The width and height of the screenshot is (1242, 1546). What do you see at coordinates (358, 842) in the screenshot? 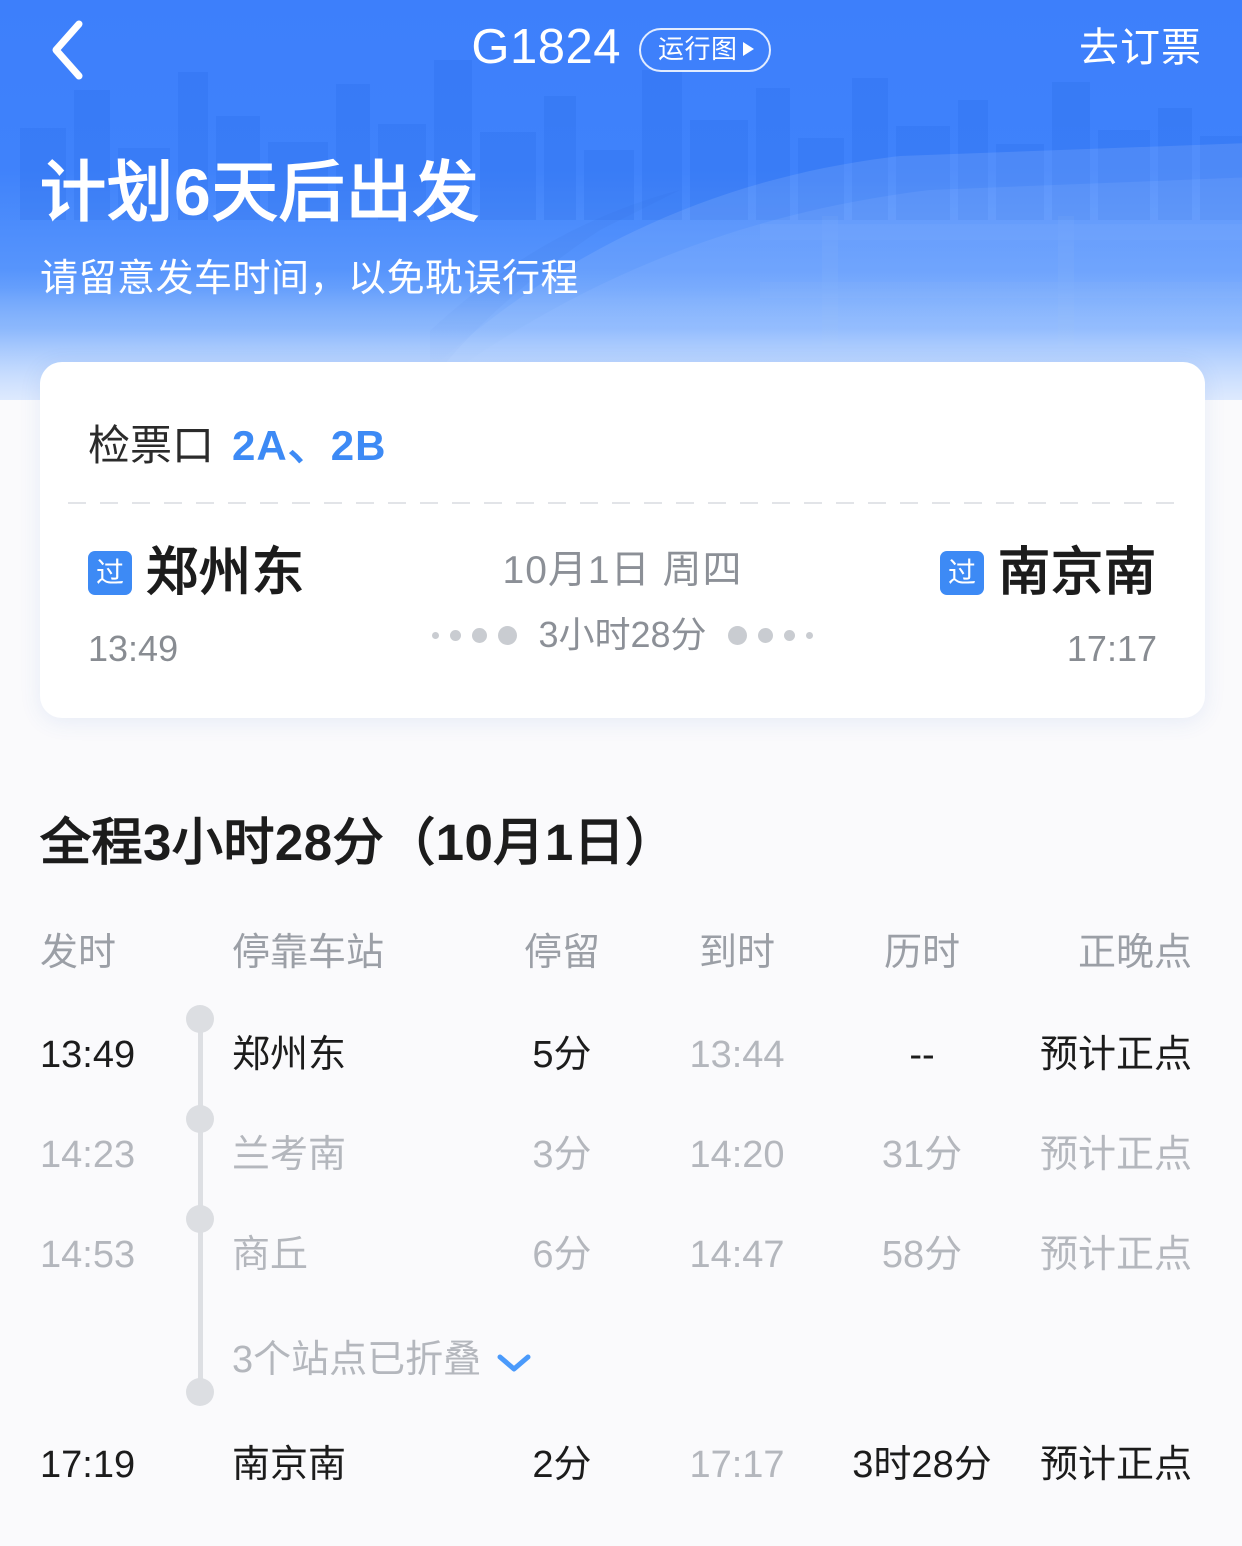
I see `schedule-title: 全程3小时28分（10月1日）` at bounding box center [358, 842].